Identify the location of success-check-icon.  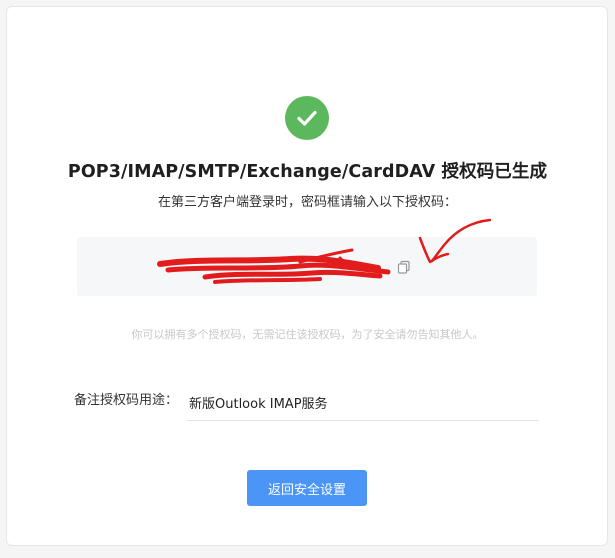
(307, 118).